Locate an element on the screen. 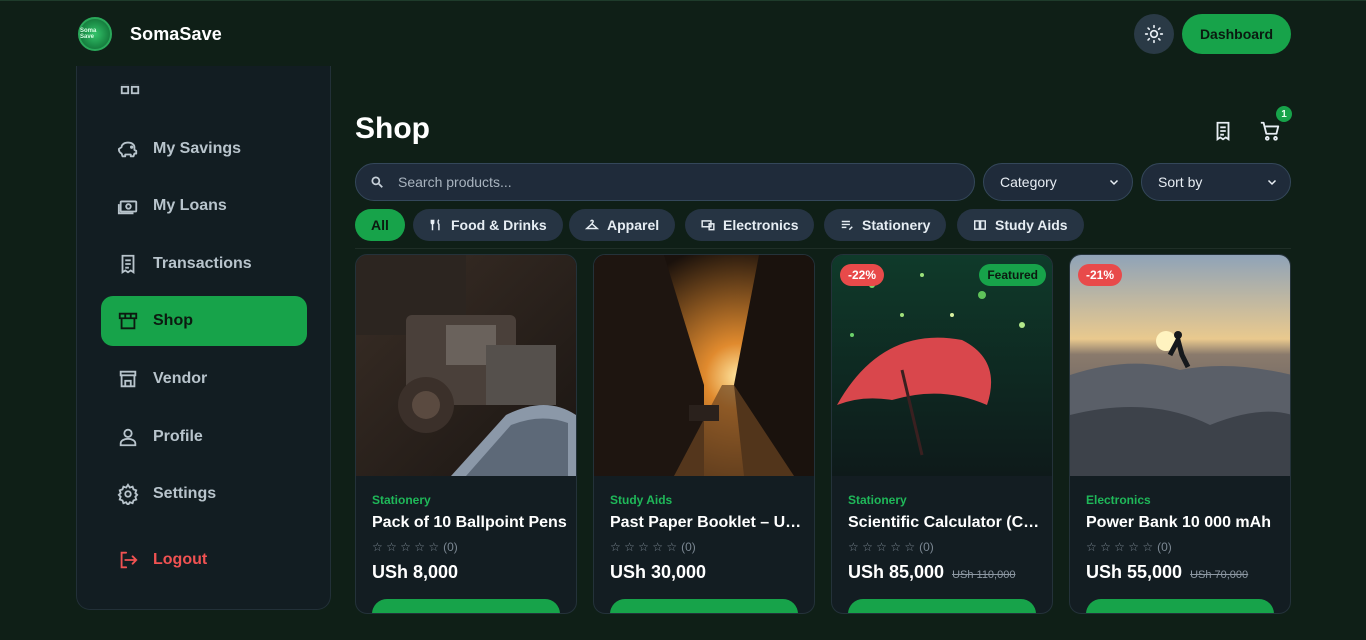  sidebar-item-label: Profile is located at coordinates (178, 436).